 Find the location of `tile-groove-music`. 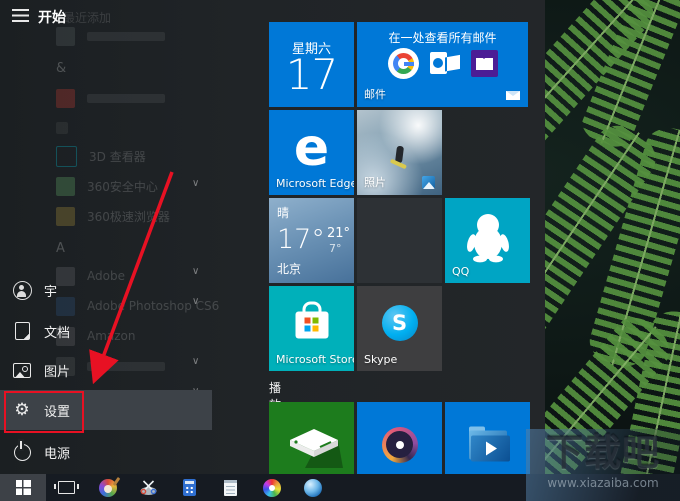

tile-groove-music is located at coordinates (399, 438).